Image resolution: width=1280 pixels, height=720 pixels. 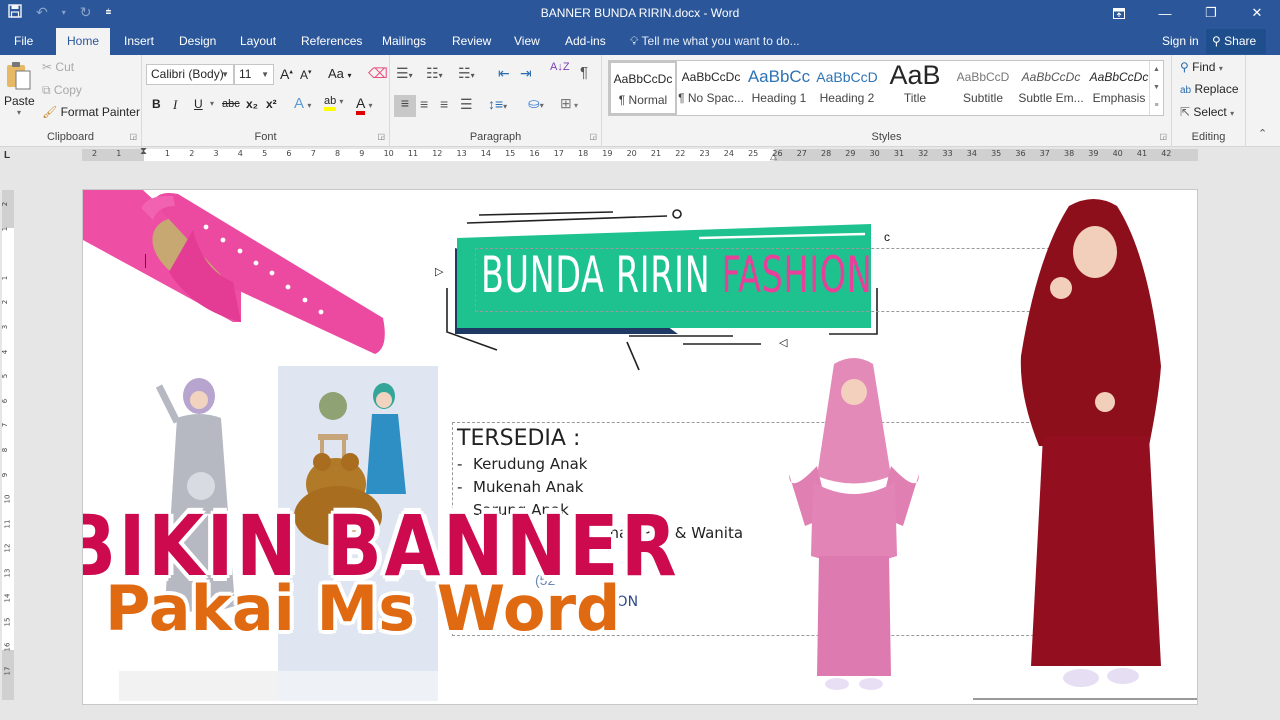 What do you see at coordinates (1156, 70) in the screenshot?
I see `scroll-up-icon: ▲` at bounding box center [1156, 70].